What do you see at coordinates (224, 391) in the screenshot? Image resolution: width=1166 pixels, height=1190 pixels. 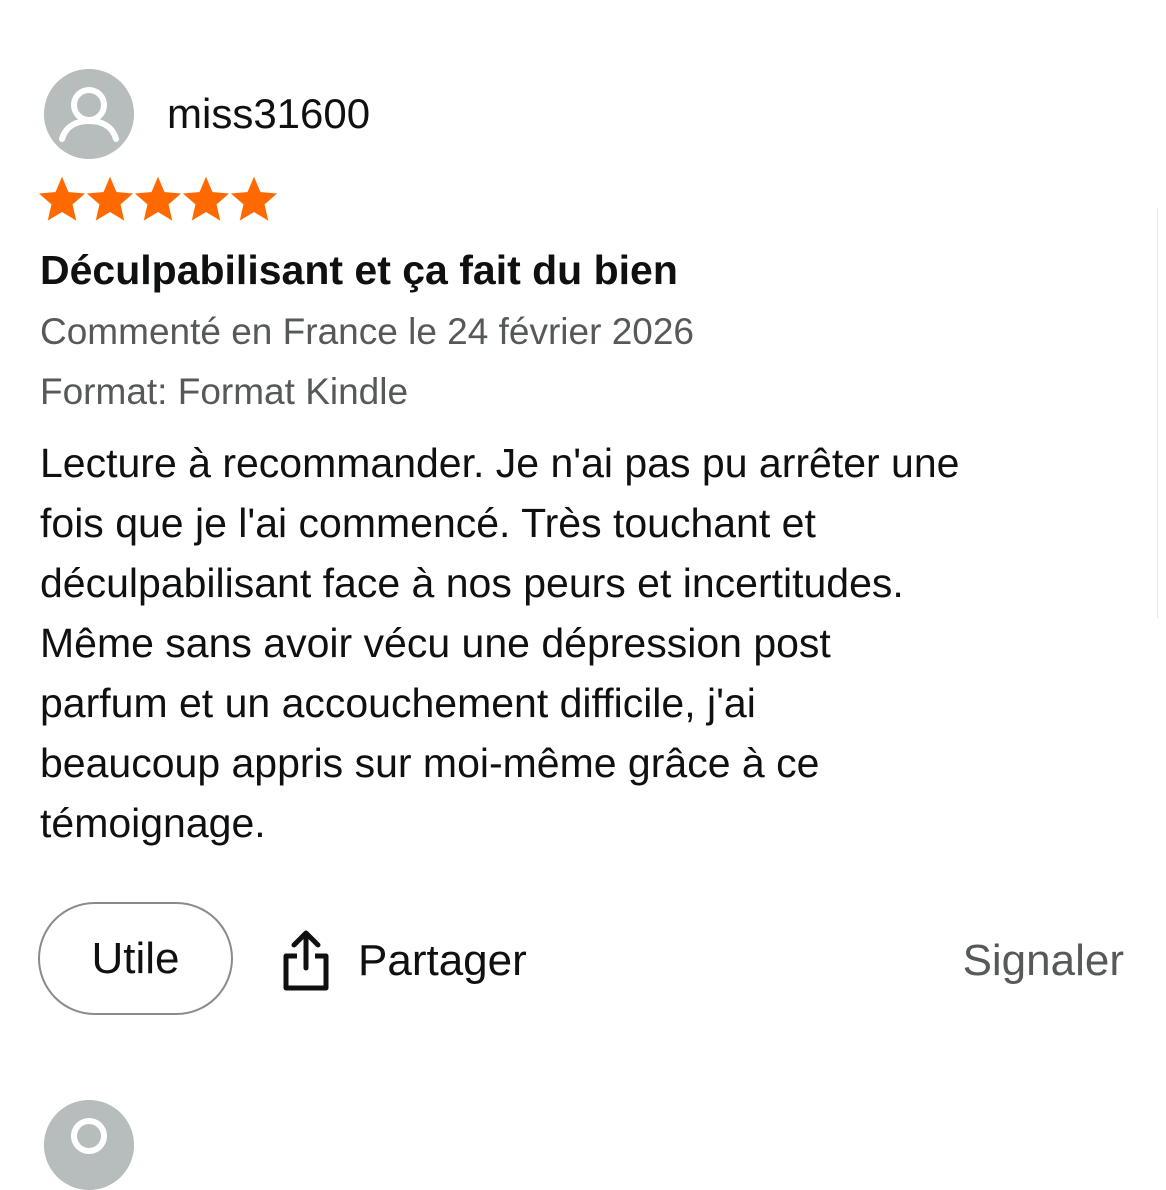 I see `review-format: Format: Format Kindle` at bounding box center [224, 391].